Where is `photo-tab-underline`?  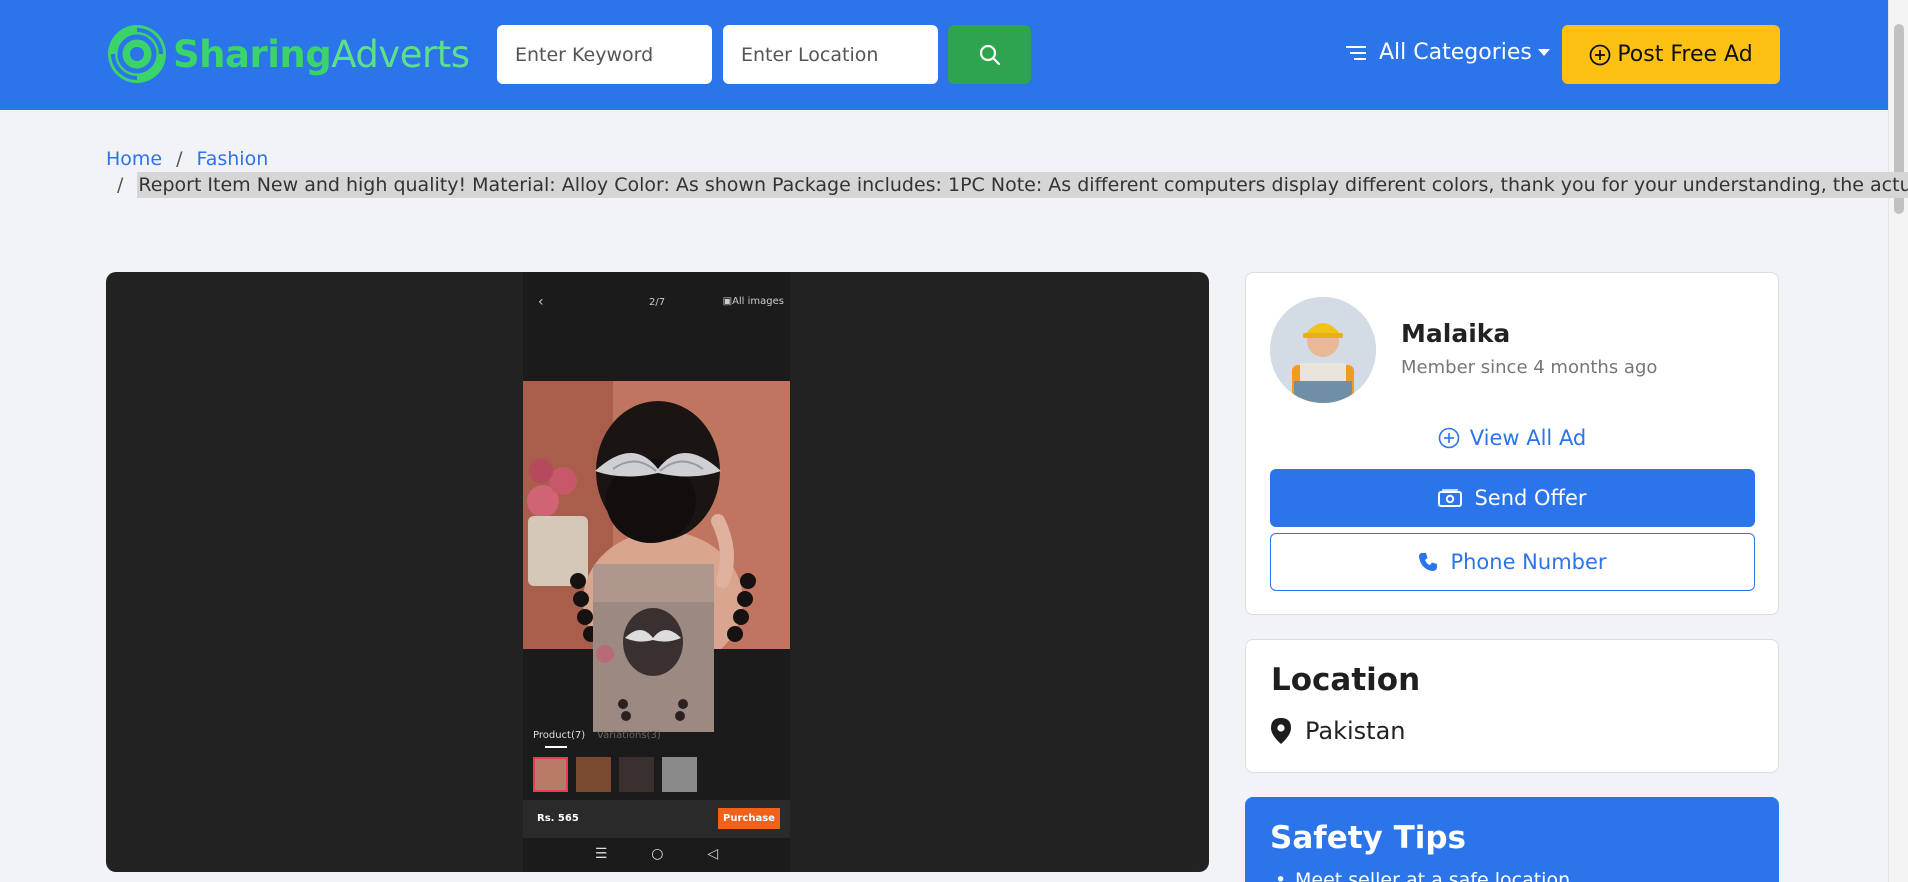
photo-tab-underline is located at coordinates (556, 747).